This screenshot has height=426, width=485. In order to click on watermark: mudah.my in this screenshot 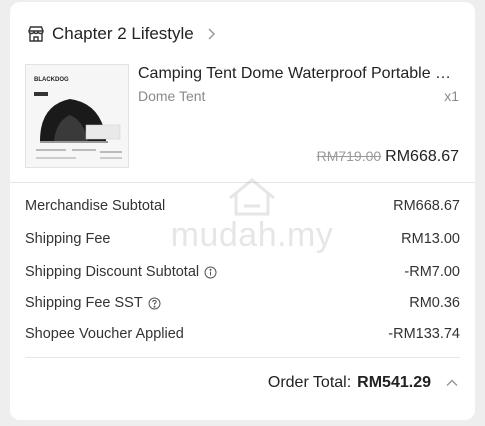, I will do `click(252, 219)`.